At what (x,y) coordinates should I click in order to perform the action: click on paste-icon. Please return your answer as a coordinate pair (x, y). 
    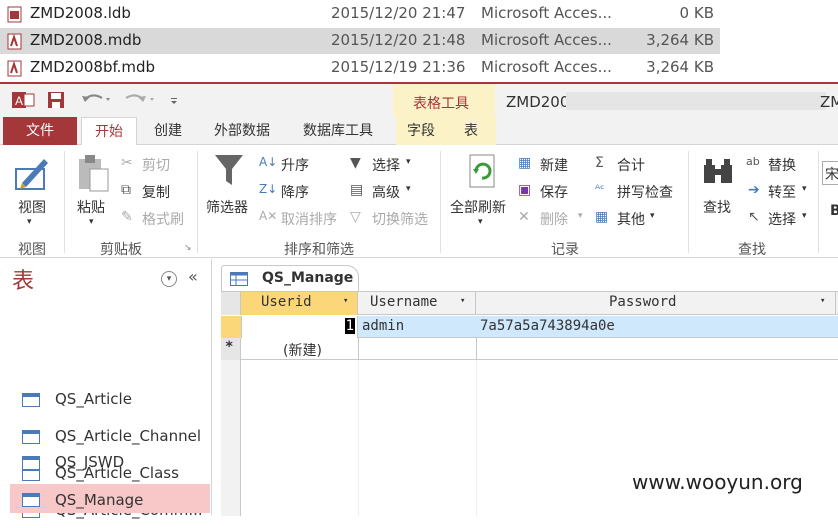
    Looking at the image, I should click on (93, 173).